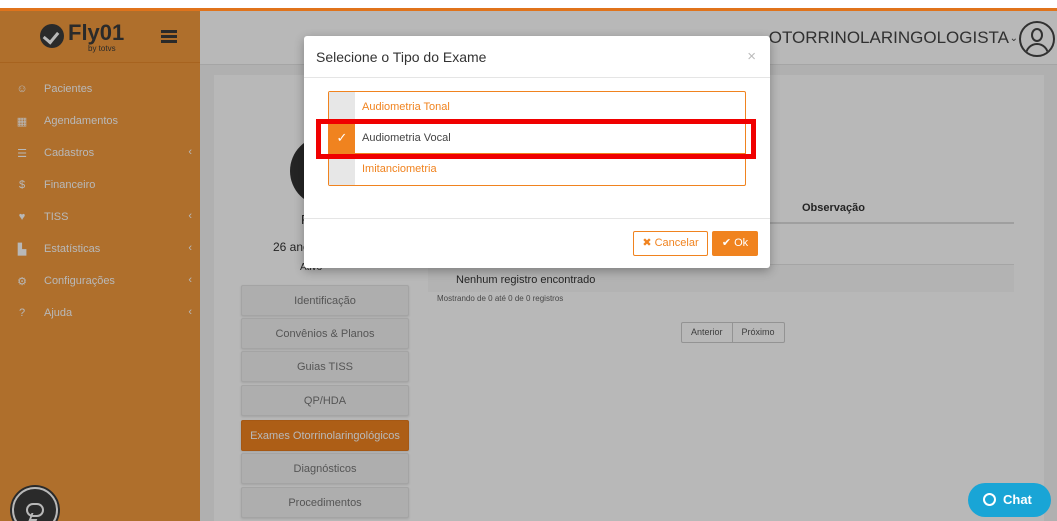 The height and width of the screenshot is (521, 1057). Describe the element at coordinates (406, 107) in the screenshot. I see `exam-option-label: Audiometria Tonal` at that location.